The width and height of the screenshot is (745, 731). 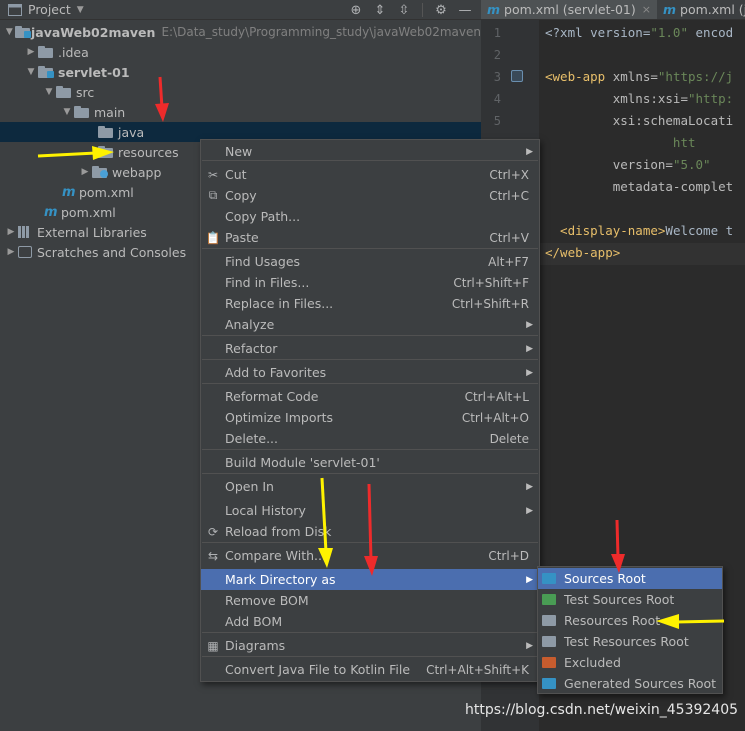 What do you see at coordinates (370, 600) in the screenshot?
I see `menu-item-remove-bom: Remove BOM` at bounding box center [370, 600].